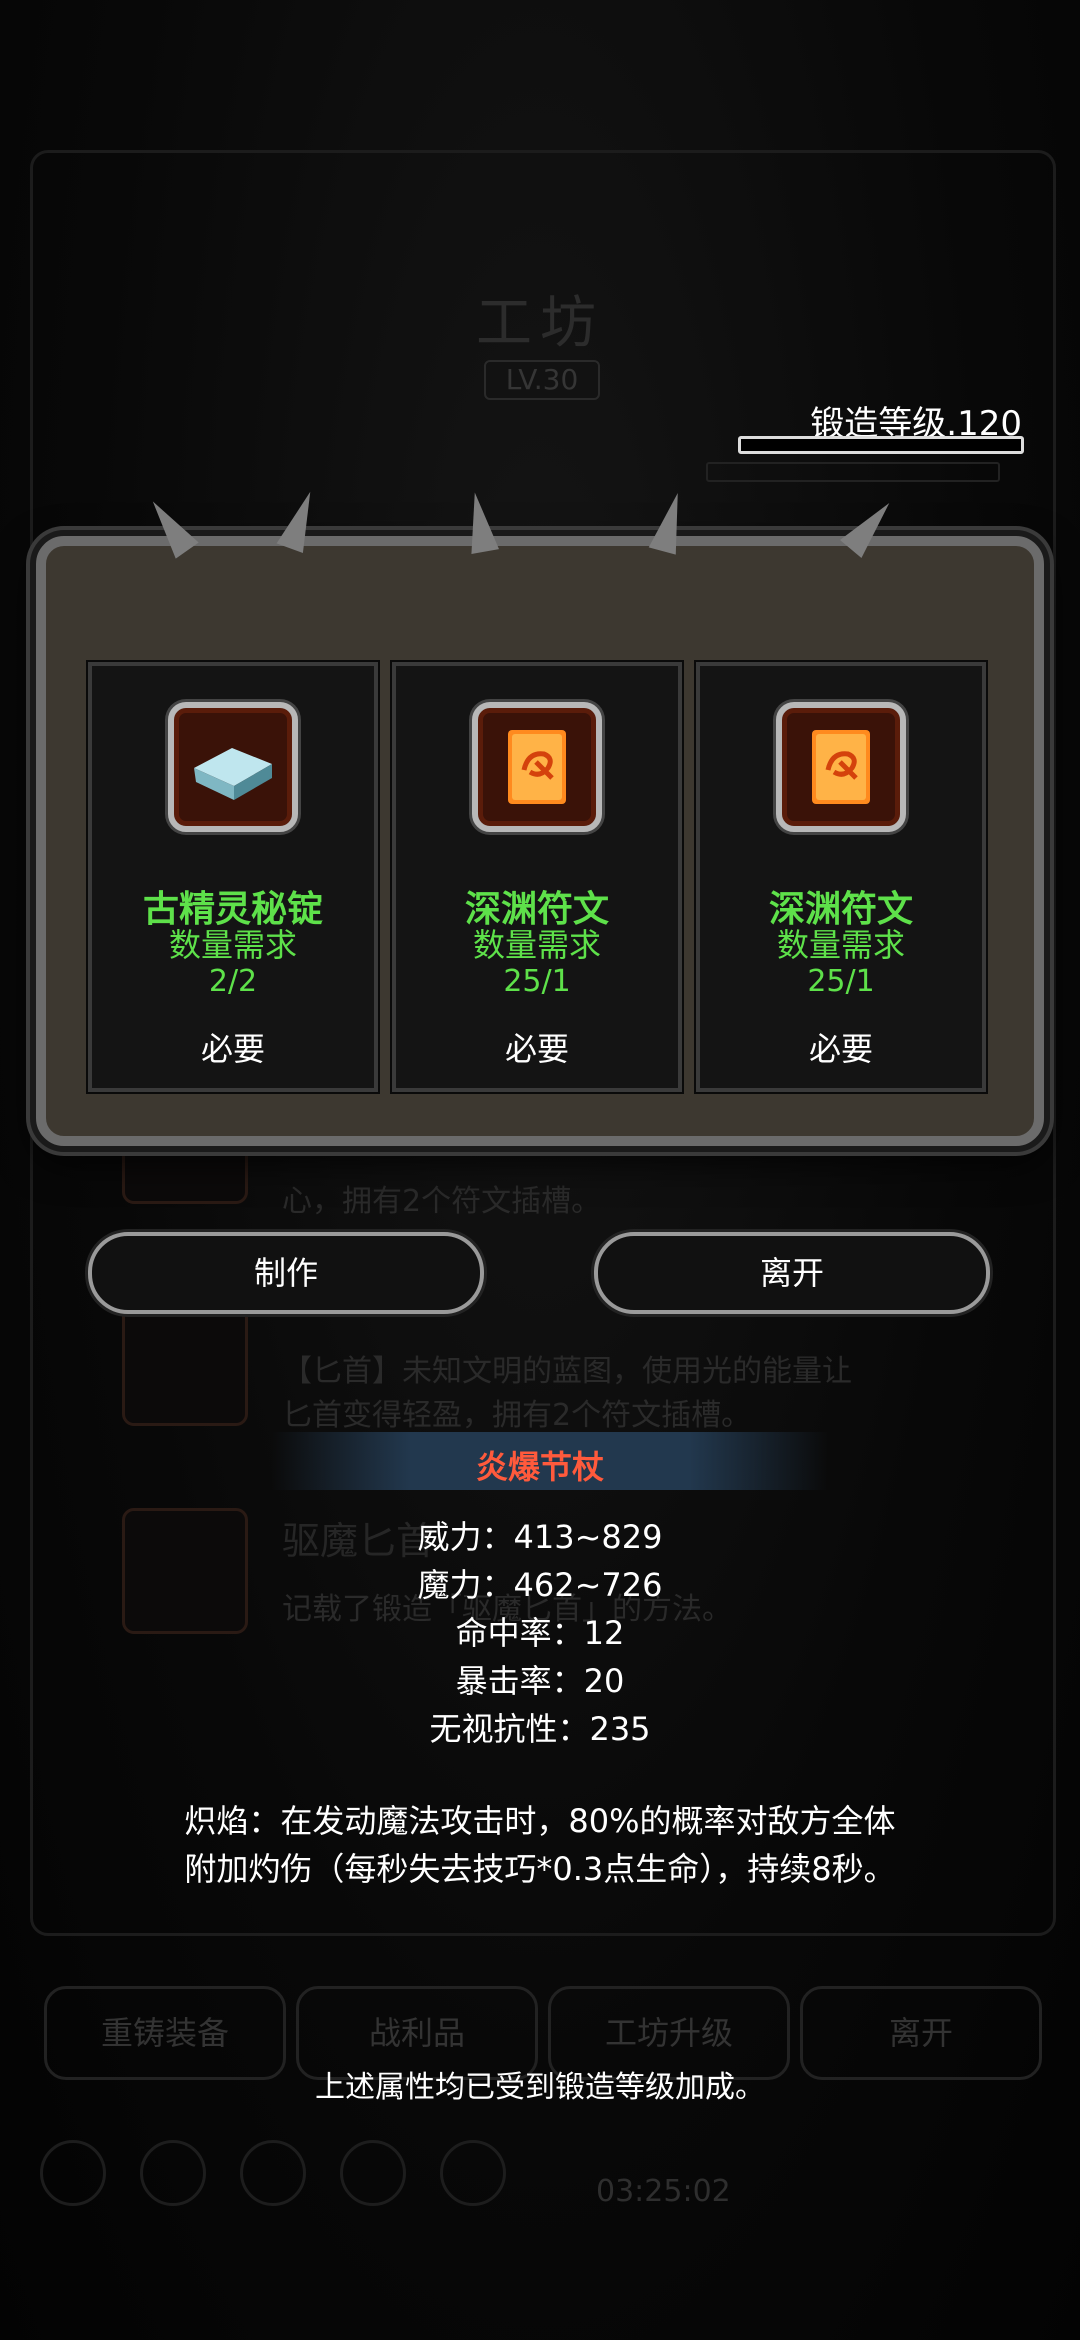 This screenshot has height=2340, width=1080. I want to click on craft-button: 制作, so click(286, 1273).